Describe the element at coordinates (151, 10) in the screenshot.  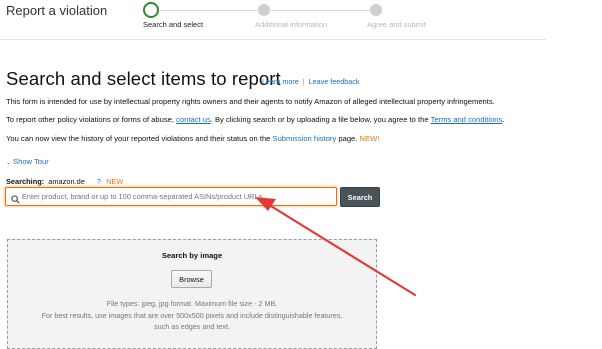
I see `step-1-circle-icon` at that location.